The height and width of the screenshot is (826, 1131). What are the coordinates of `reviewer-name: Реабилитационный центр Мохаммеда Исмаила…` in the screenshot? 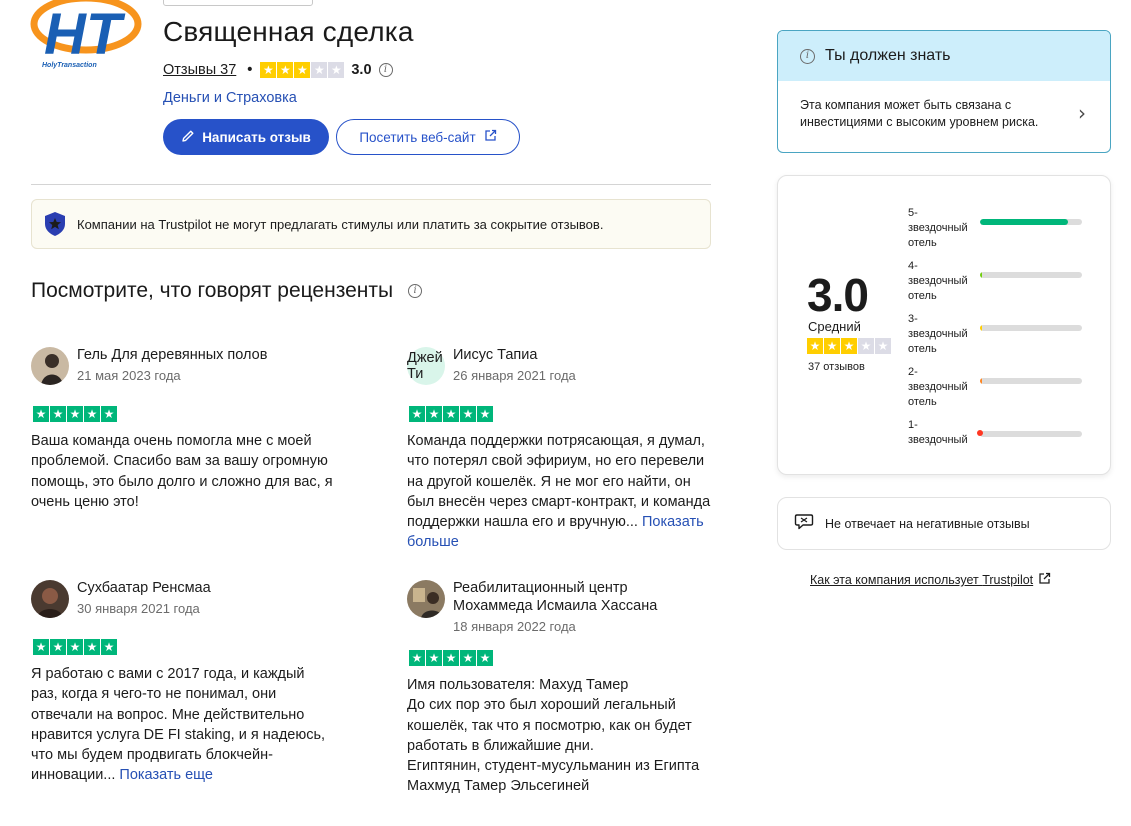 It's located at (582, 597).